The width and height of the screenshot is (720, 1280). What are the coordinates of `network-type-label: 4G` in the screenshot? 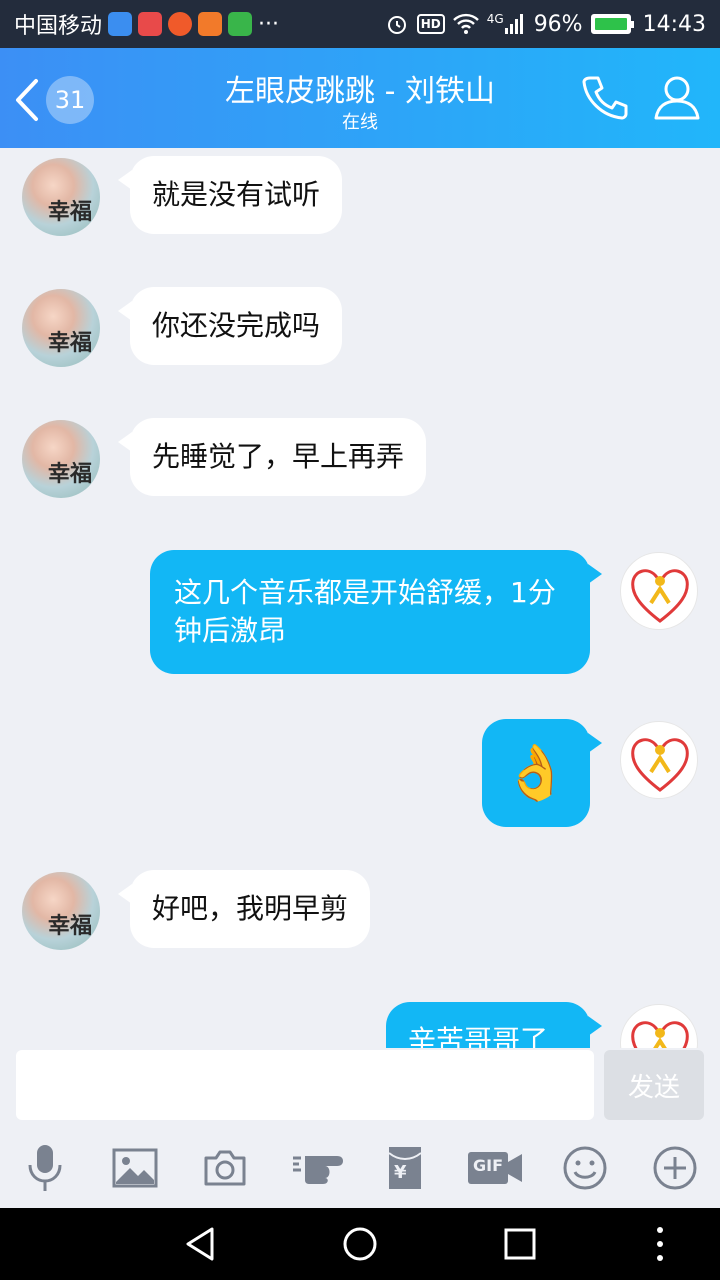 It's located at (495, 19).